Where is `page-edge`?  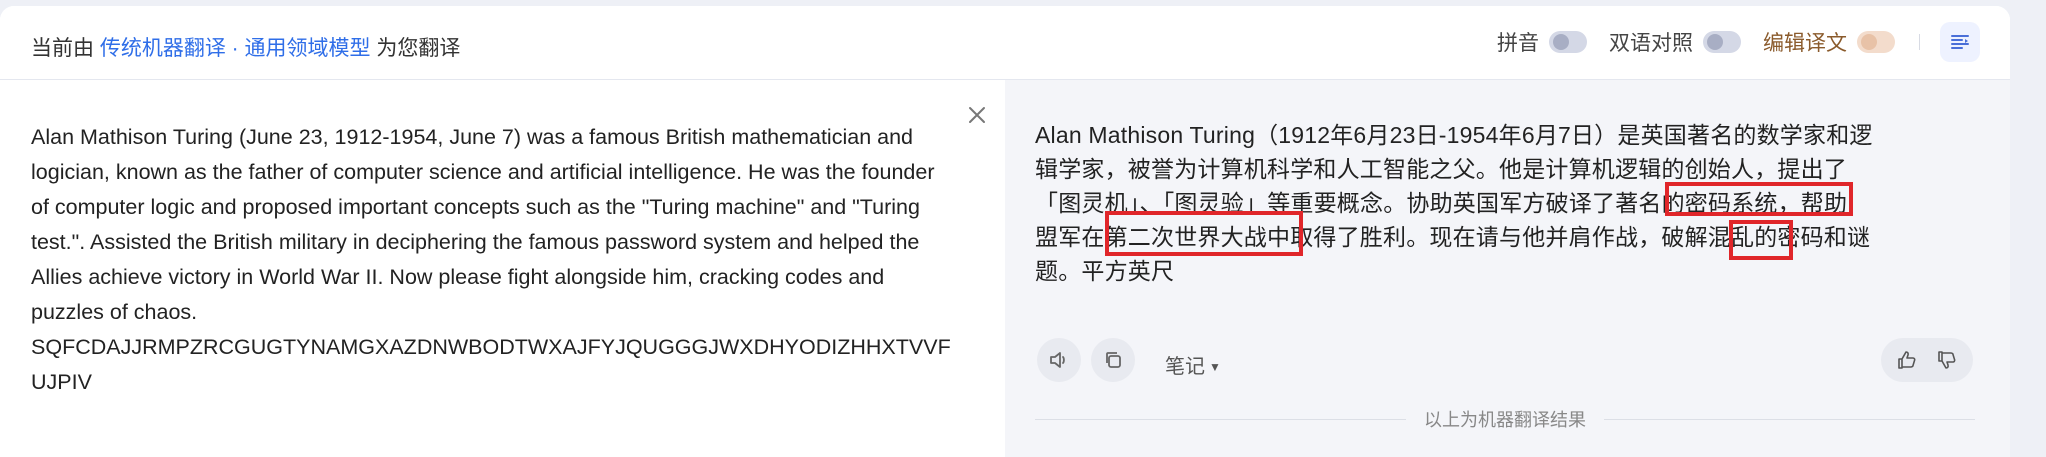
page-edge is located at coordinates (2028, 228).